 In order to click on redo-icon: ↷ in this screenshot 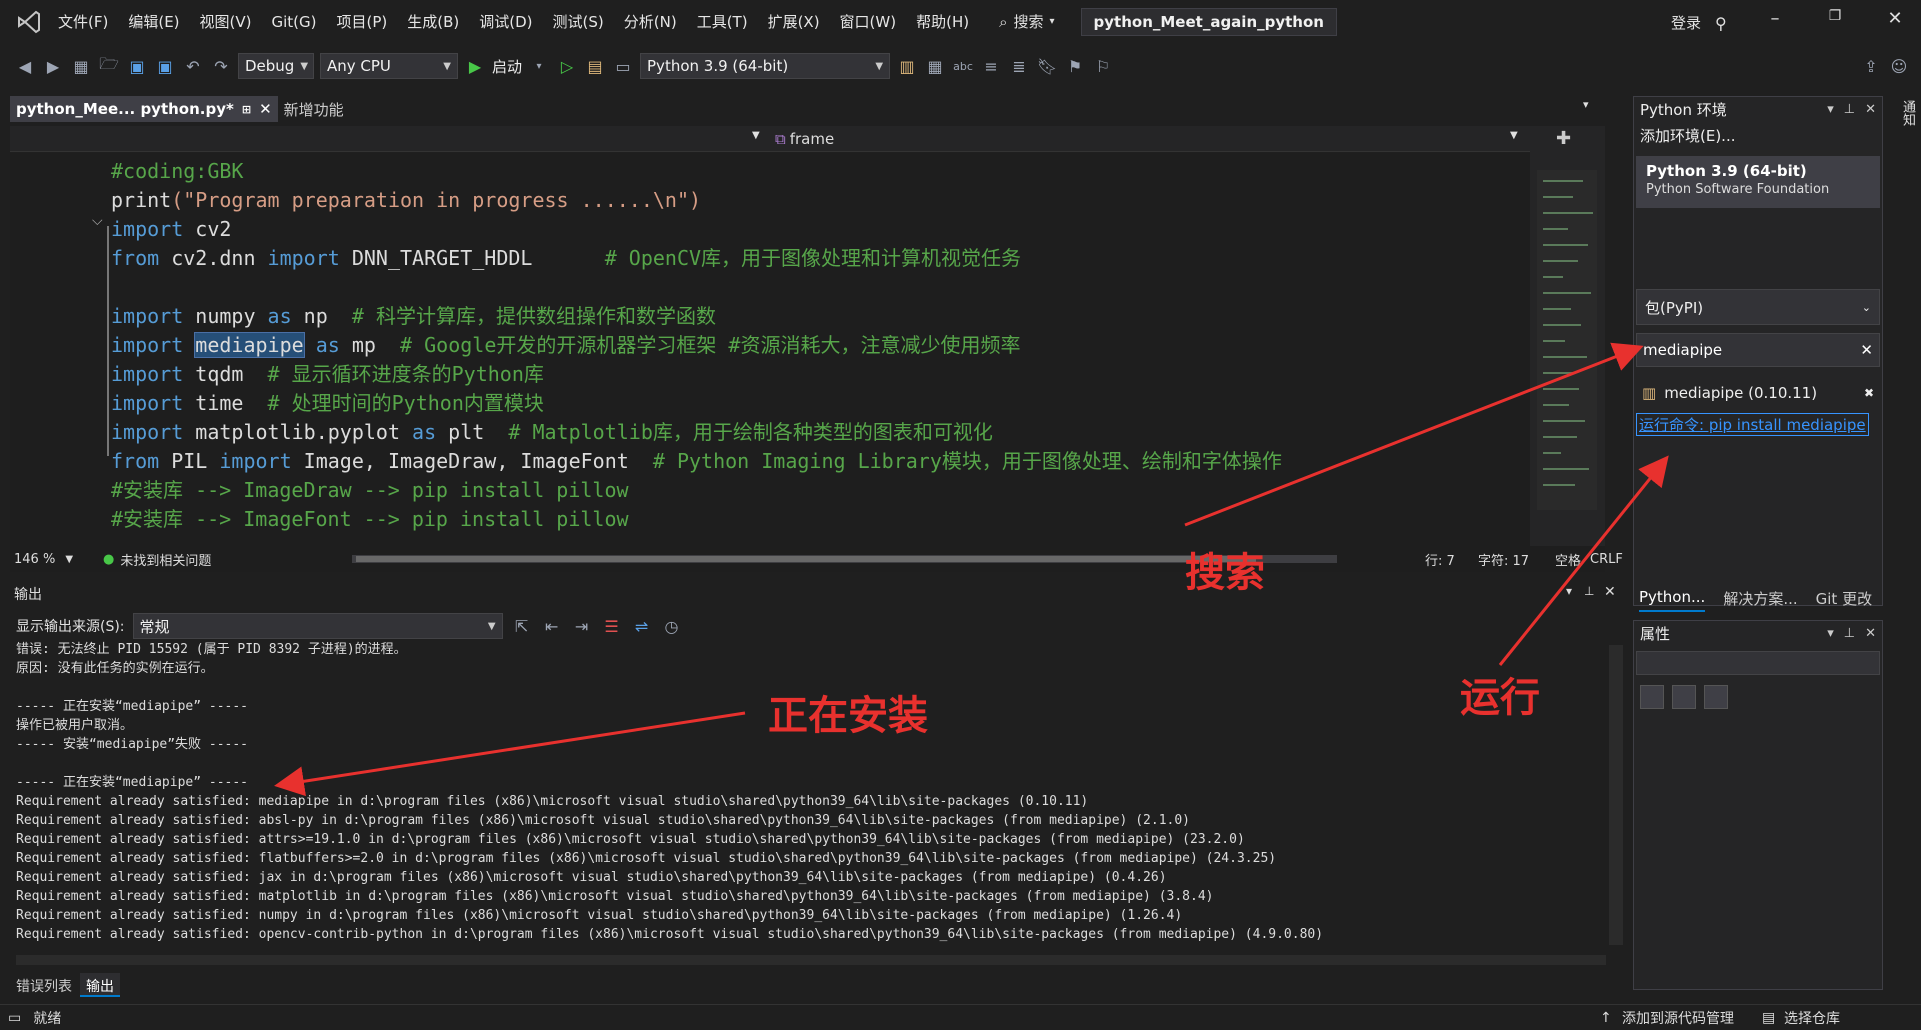, I will do `click(221, 66)`.